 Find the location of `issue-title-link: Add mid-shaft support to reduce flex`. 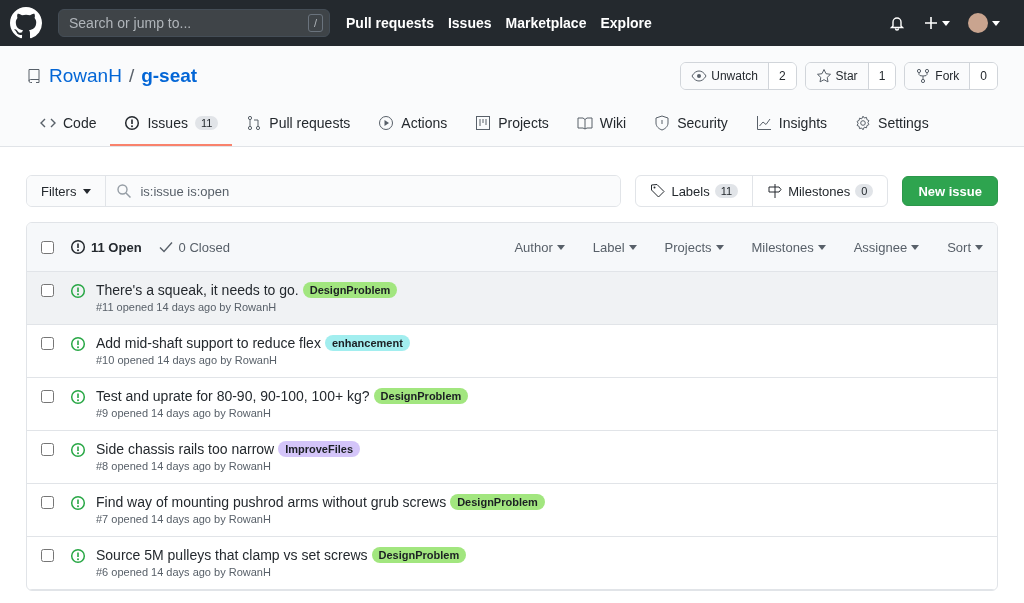

issue-title-link: Add mid-shaft support to reduce flex is located at coordinates (208, 343).